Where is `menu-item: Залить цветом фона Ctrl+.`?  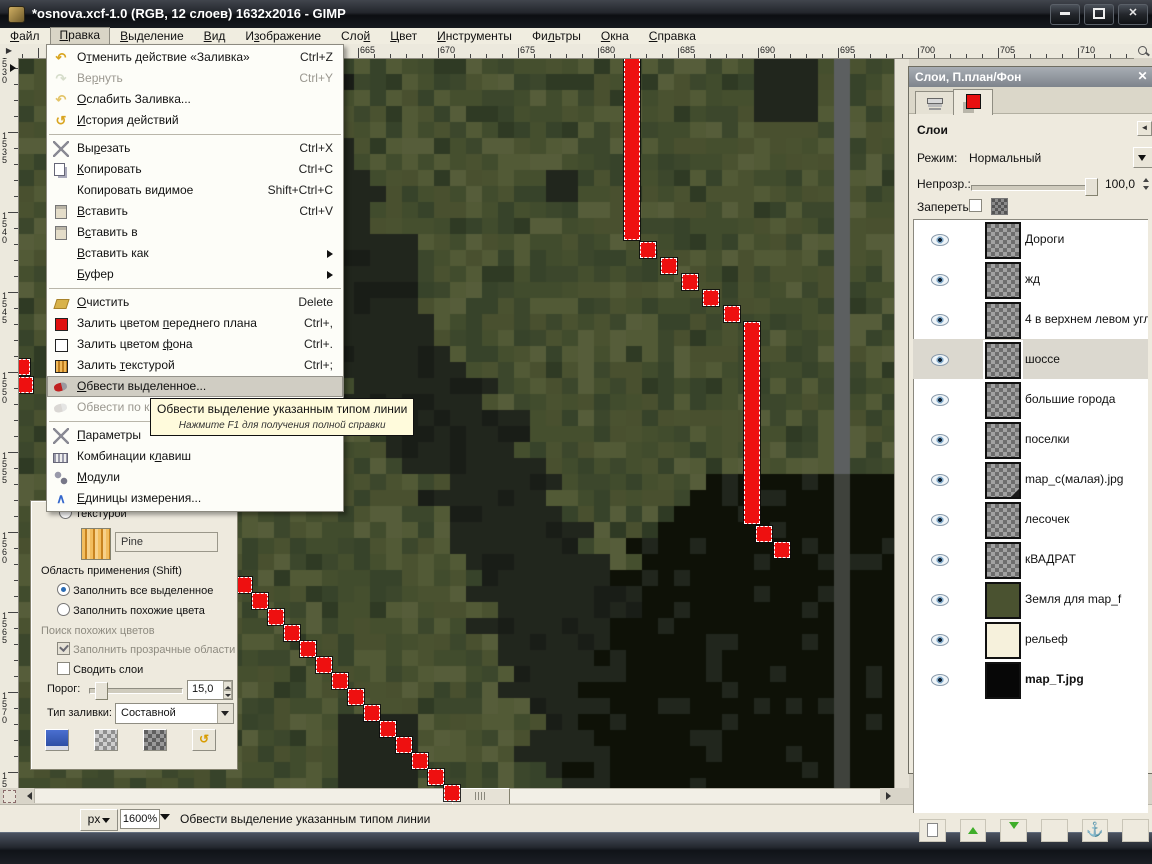 menu-item: Залить цветом фона Ctrl+. is located at coordinates (195, 344).